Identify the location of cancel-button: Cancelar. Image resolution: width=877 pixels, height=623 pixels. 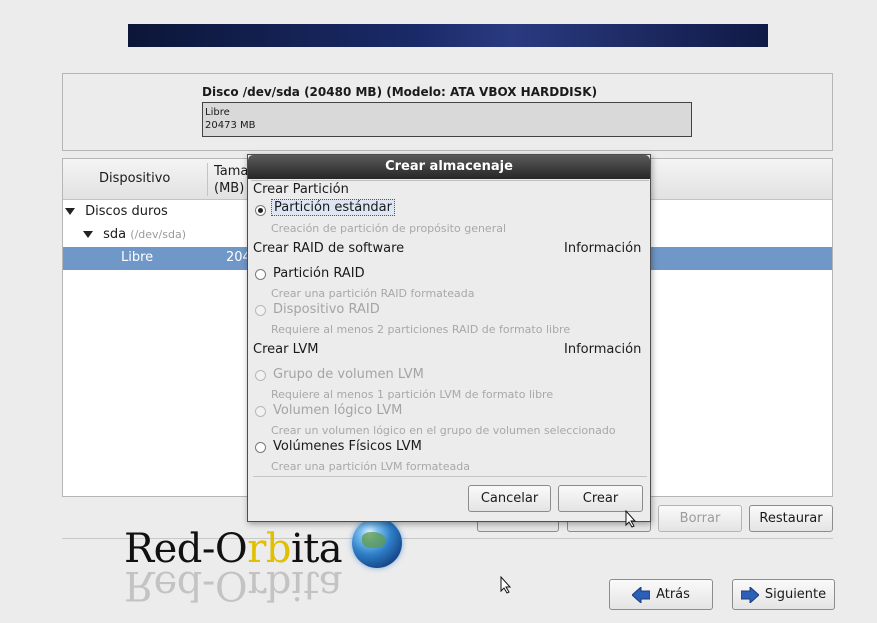
(509, 498).